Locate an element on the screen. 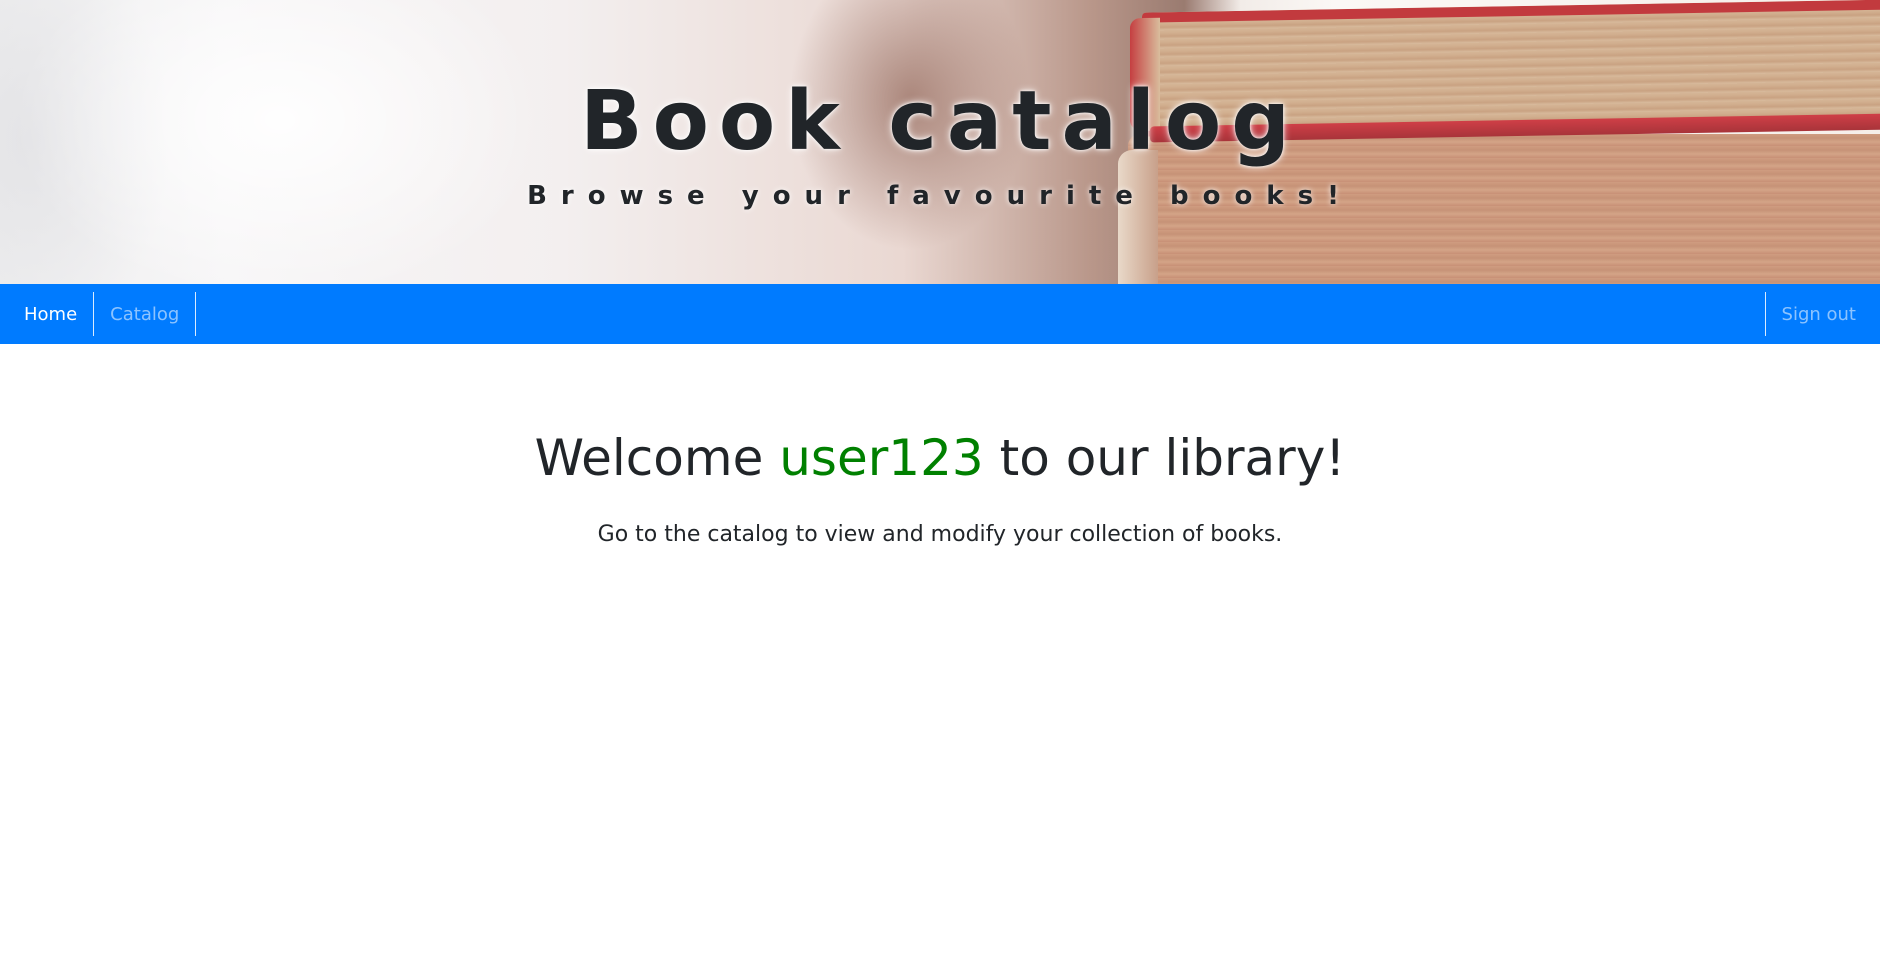  welcome-suffix: to our library! is located at coordinates (1164, 458).